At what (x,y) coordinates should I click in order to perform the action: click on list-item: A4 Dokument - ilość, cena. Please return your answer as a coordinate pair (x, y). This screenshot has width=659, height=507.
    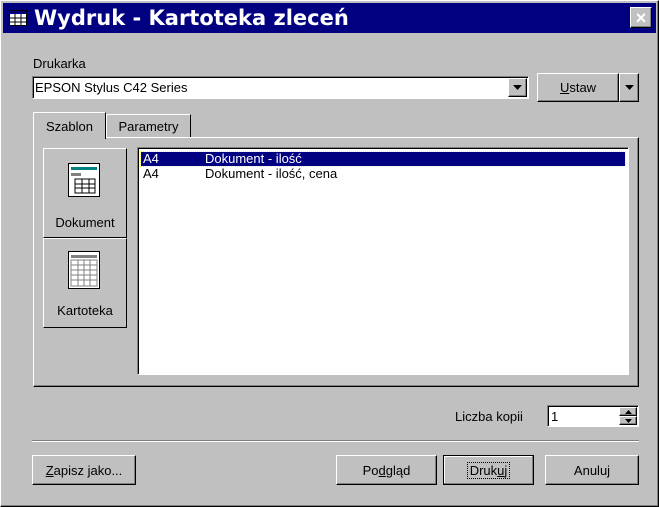
    Looking at the image, I should click on (383, 174).